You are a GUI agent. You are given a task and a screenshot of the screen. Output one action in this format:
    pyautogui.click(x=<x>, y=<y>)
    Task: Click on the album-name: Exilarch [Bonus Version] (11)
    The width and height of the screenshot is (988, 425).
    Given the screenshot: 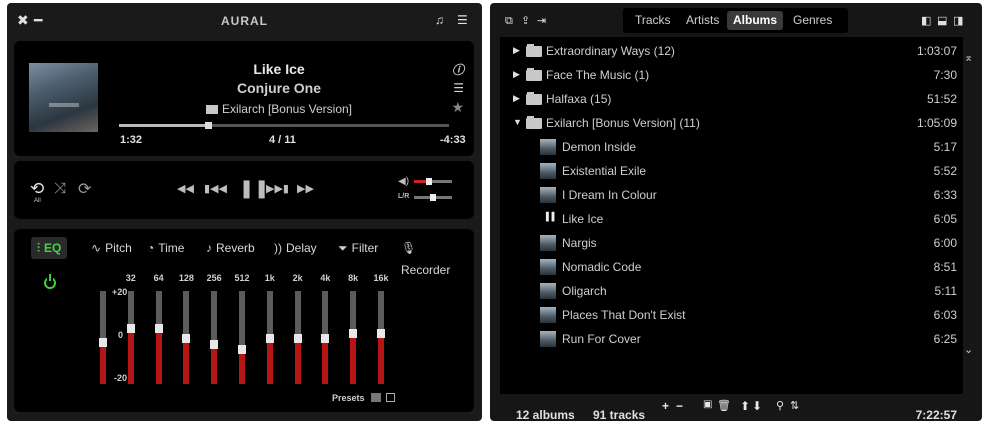 What is the action you would take?
    pyautogui.click(x=623, y=123)
    